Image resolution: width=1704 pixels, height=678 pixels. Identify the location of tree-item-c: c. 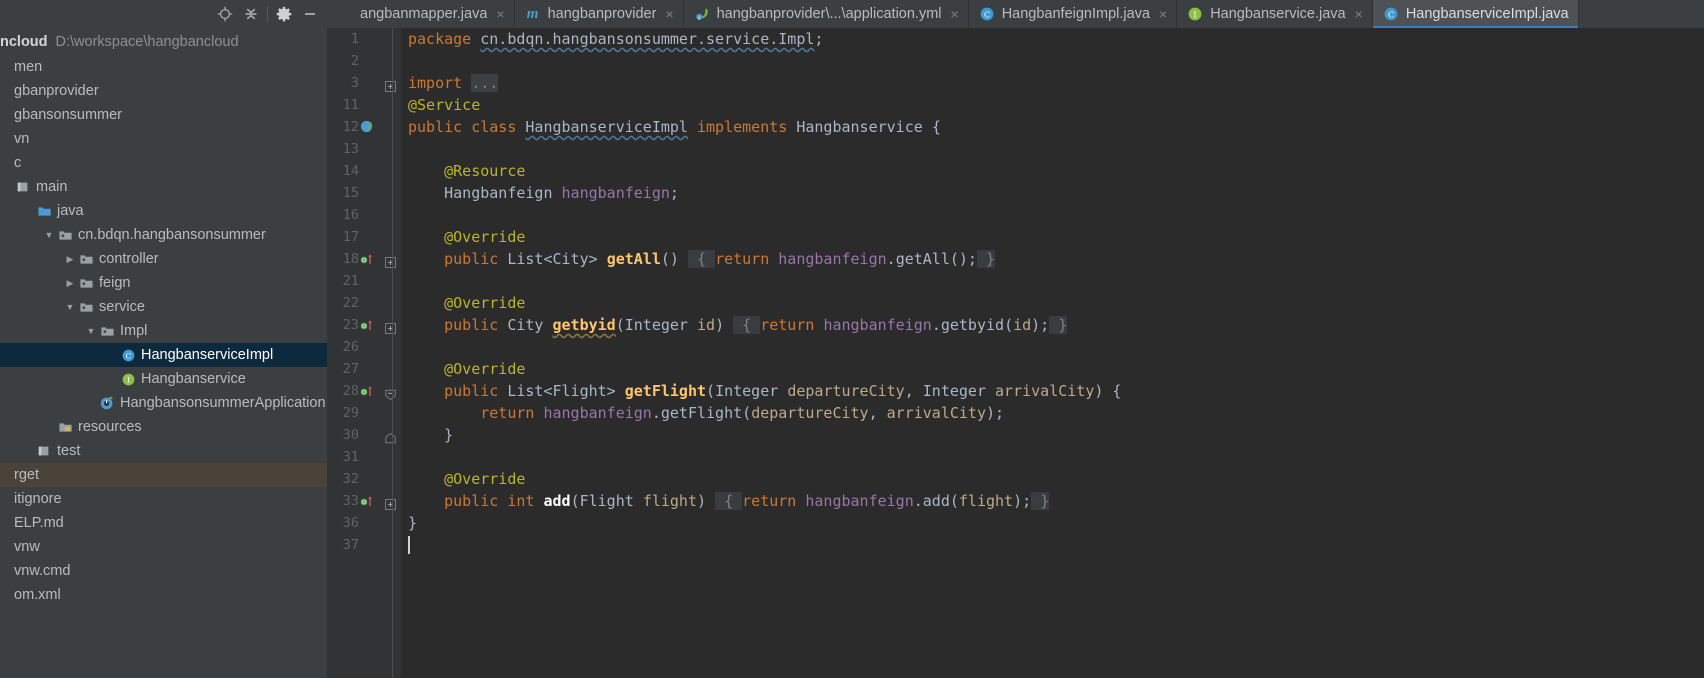
(163, 163).